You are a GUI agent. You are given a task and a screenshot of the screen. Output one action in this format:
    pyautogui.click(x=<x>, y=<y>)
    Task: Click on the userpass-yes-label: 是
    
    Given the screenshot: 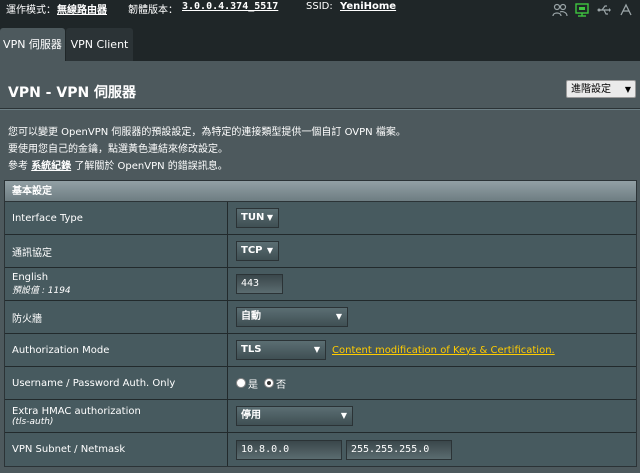 What is the action you would take?
    pyautogui.click(x=253, y=385)
    